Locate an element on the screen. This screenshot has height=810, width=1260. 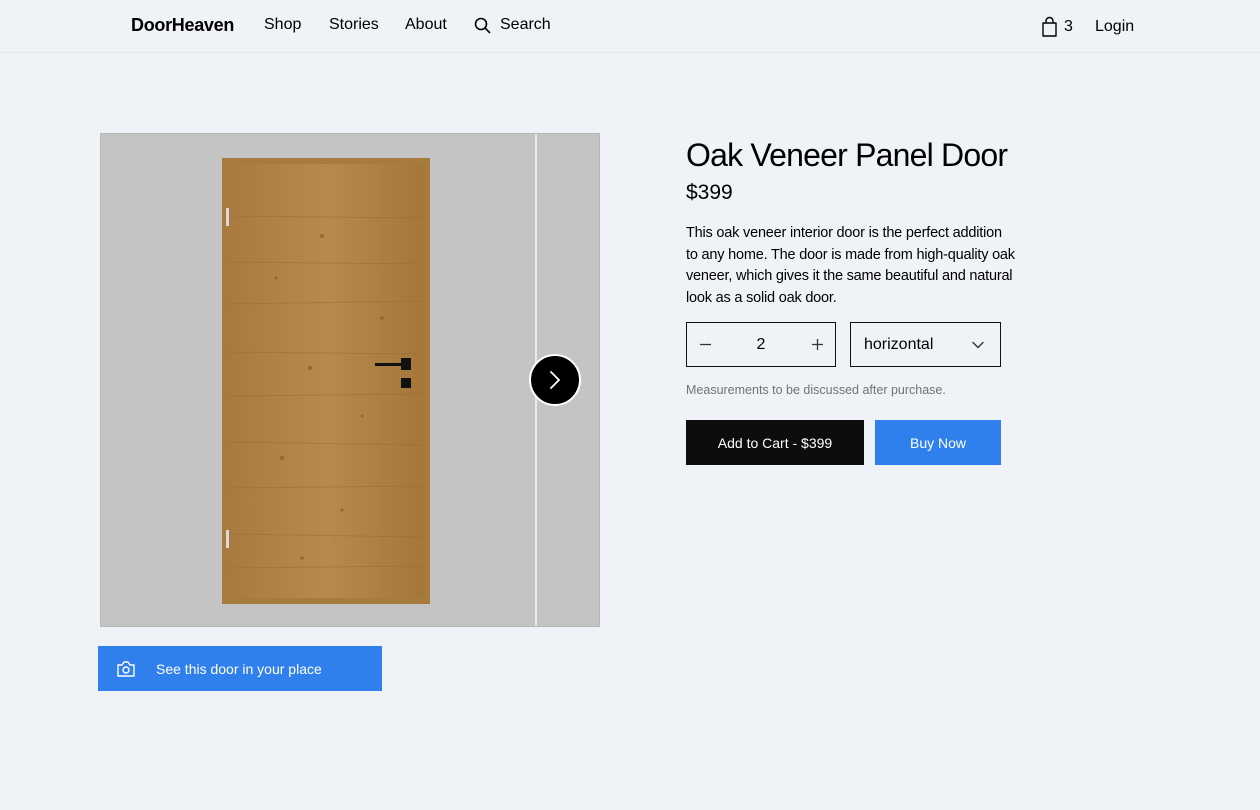
buy-now-button: Buy Now is located at coordinates (938, 442).